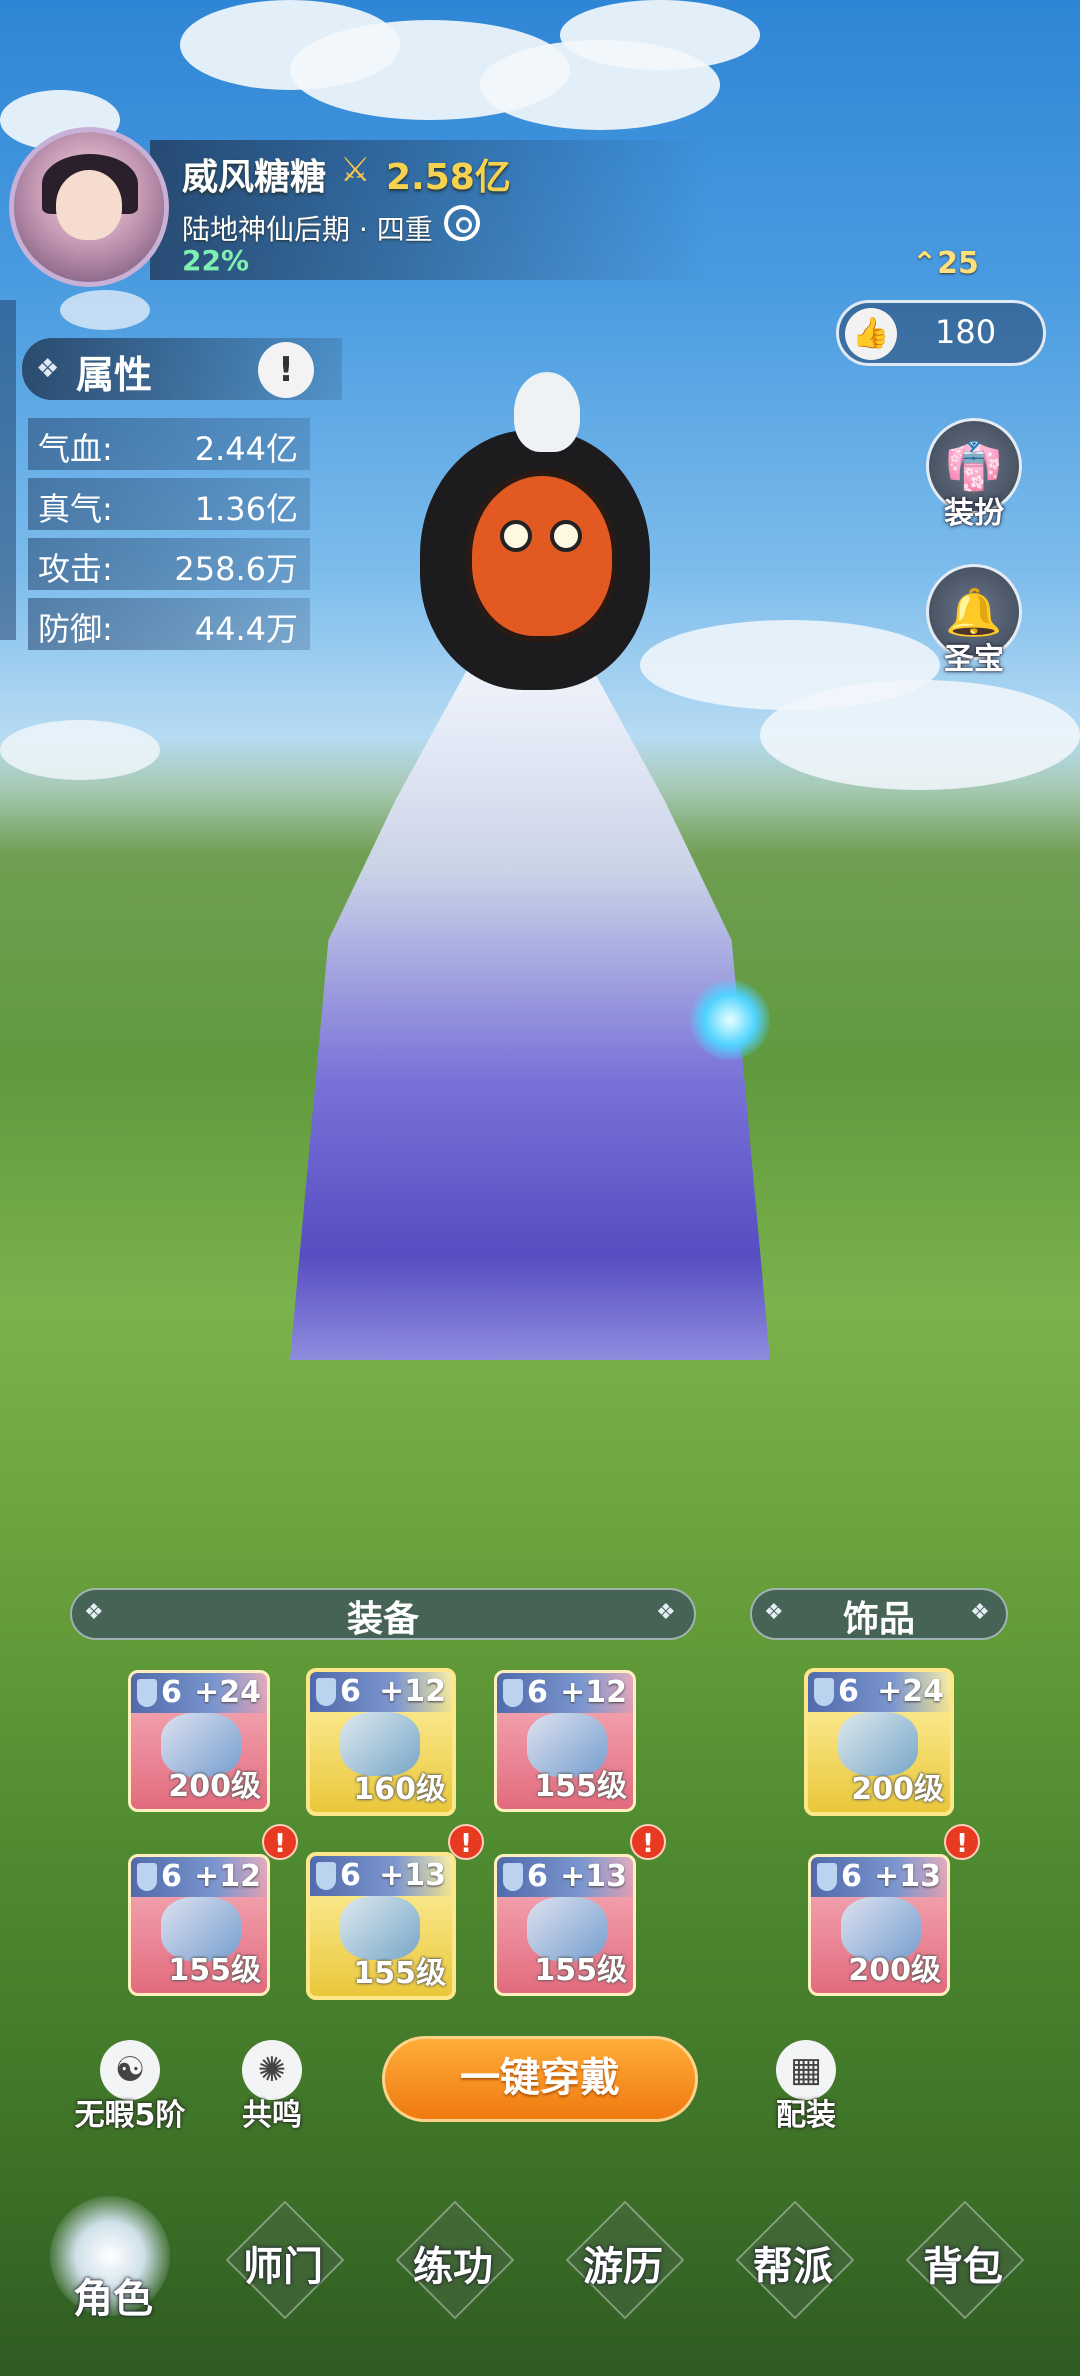 This screenshot has height=2376, width=1080. Describe the element at coordinates (216, 260) in the screenshot. I see `realm-progress: 22%` at that location.